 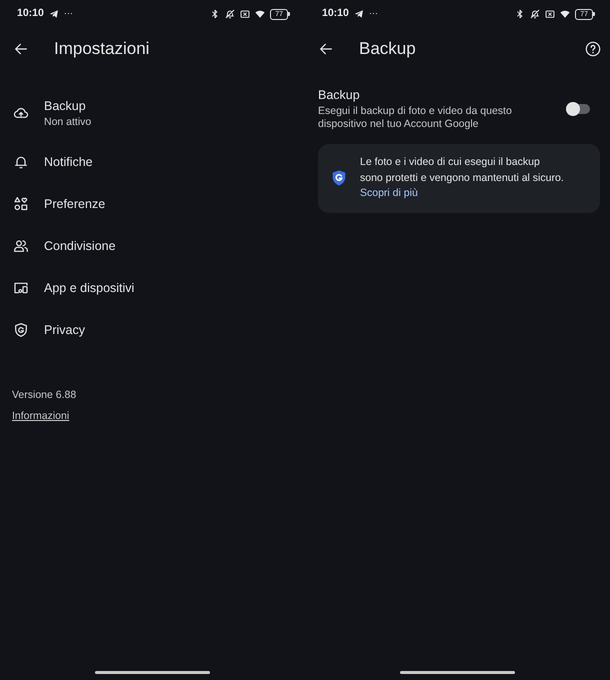 I want to click on setting-description: Esegui il backup di foto e video da questo dispositivo nel tuo Account Google, so click(x=415, y=118).